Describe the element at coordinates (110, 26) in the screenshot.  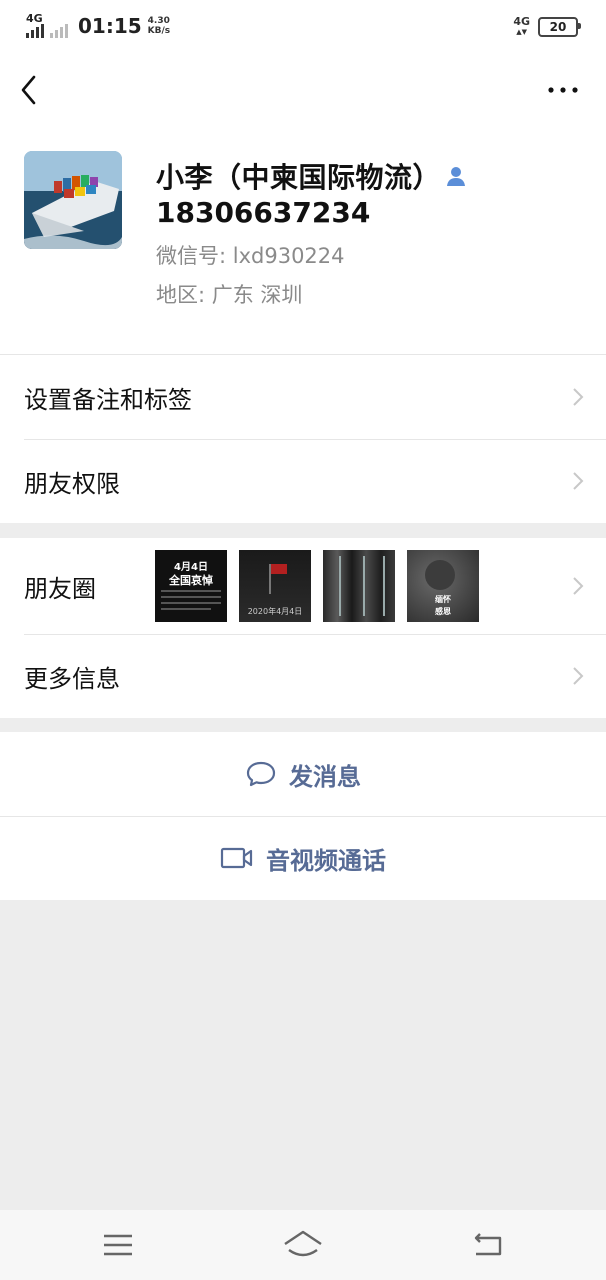
I see `status-time: 01:15` at that location.